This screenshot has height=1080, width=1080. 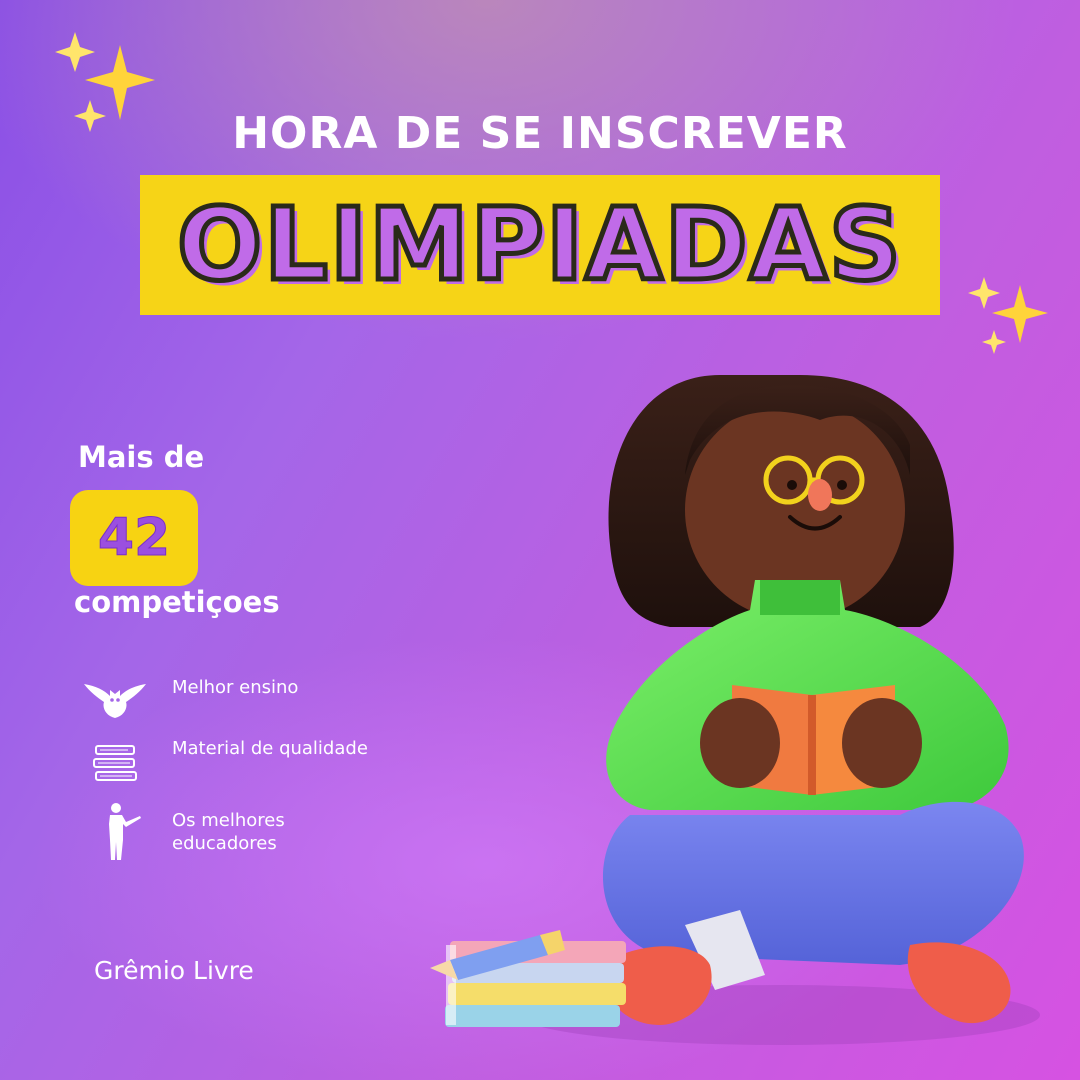 What do you see at coordinates (141, 457) in the screenshot?
I see `stats-prefix: Mais de` at bounding box center [141, 457].